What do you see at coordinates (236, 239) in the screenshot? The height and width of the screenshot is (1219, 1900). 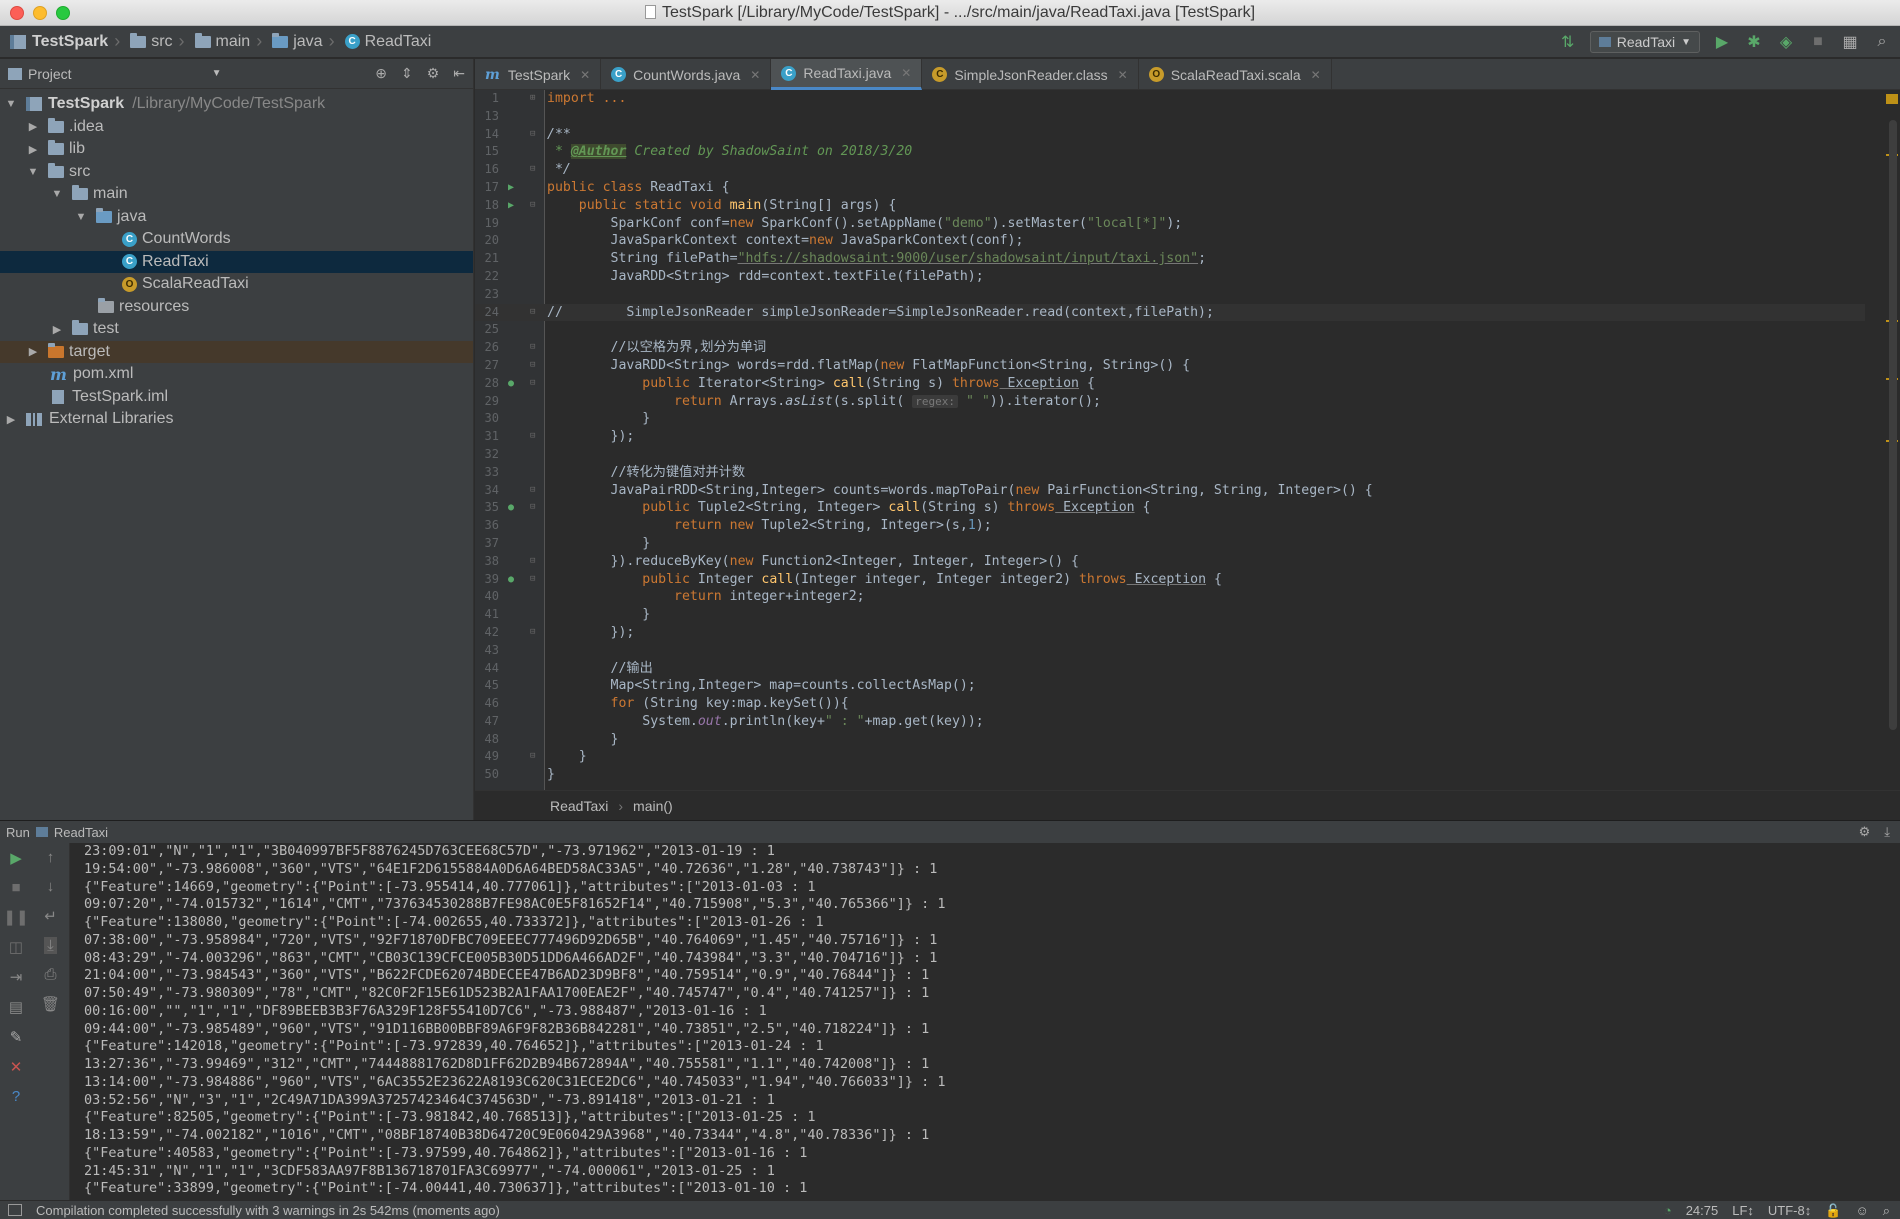 I see `tree-node-countwords: C CountWords` at bounding box center [236, 239].